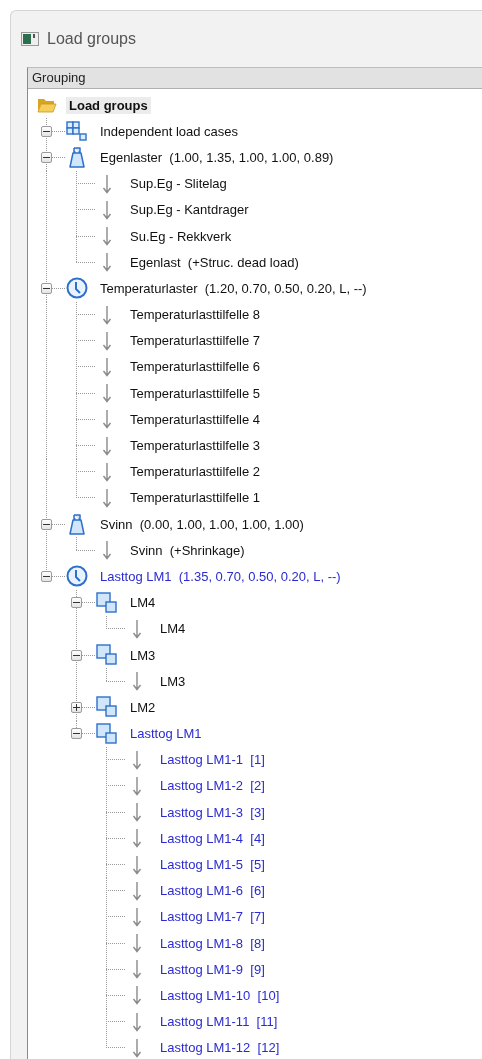 Image resolution: width=482 pixels, height=1059 pixels. Describe the element at coordinates (178, 184) in the screenshot. I see `tree-item: Sup.Eg - Slitelag` at that location.